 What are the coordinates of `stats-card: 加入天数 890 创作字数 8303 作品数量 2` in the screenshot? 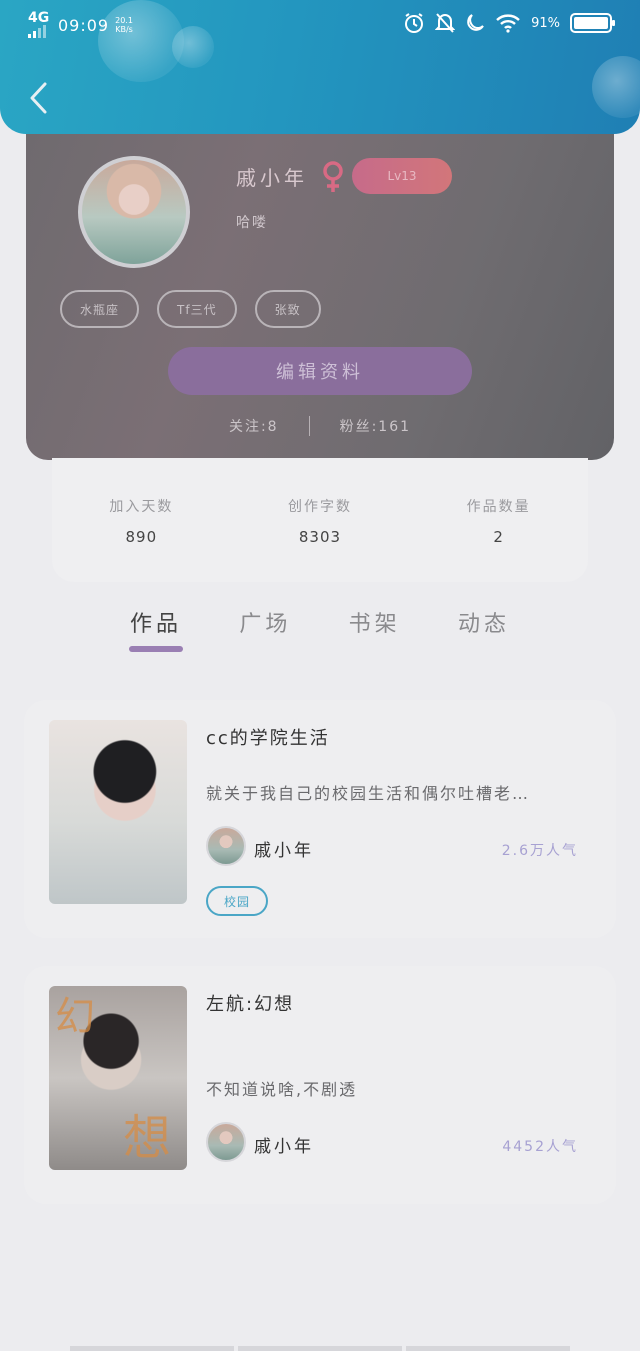 It's located at (320, 520).